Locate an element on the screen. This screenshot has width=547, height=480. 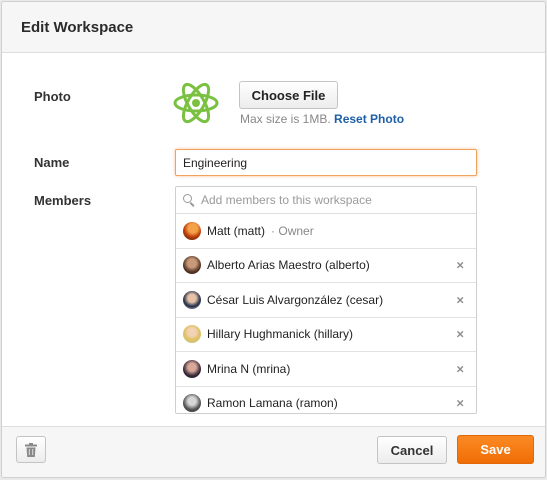
member-row-cesar: César Luis Alvargonzález (cesar) × is located at coordinates (326, 300).